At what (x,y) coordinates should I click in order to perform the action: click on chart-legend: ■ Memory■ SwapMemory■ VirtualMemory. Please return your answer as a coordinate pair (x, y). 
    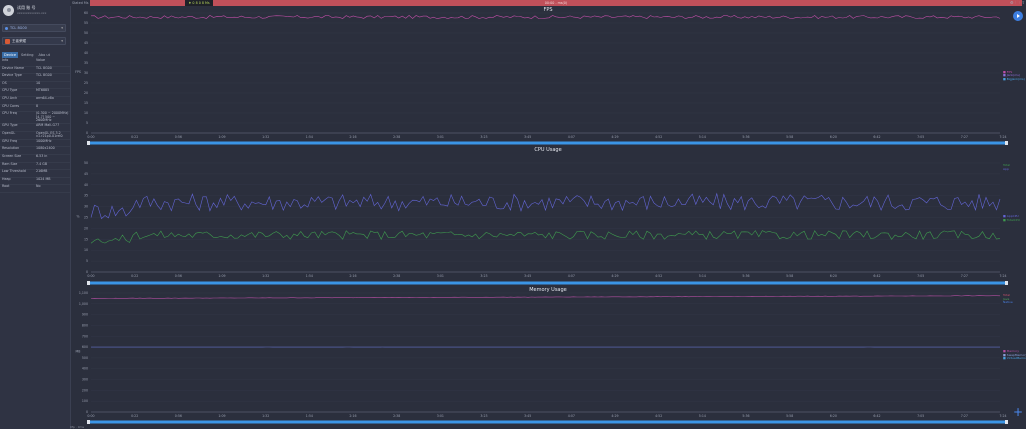
    Looking at the image, I should click on (1014, 355).